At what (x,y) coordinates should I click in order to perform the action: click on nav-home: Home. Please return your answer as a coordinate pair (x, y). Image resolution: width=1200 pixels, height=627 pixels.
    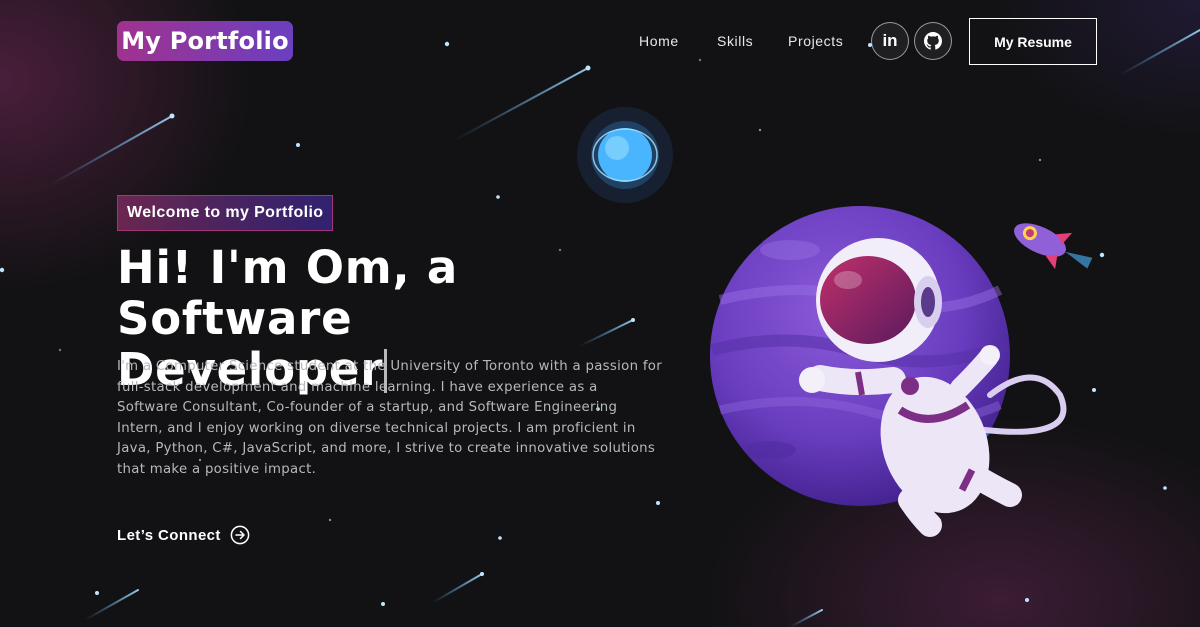
    Looking at the image, I should click on (659, 41).